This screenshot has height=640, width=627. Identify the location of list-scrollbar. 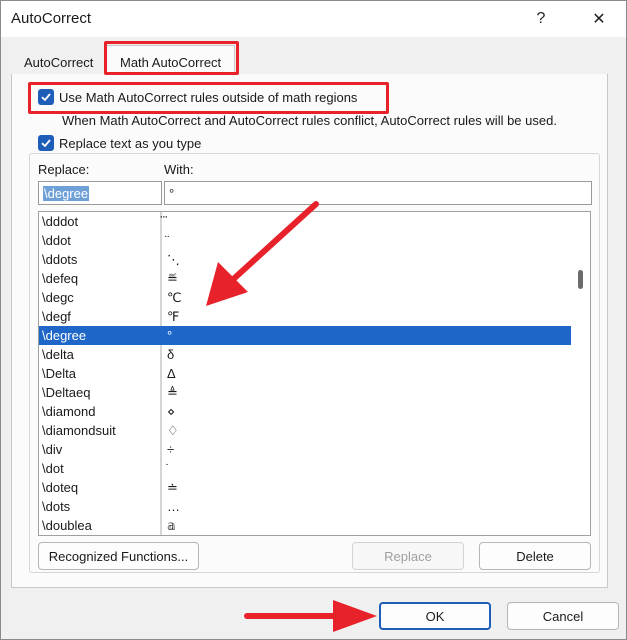
(580, 373).